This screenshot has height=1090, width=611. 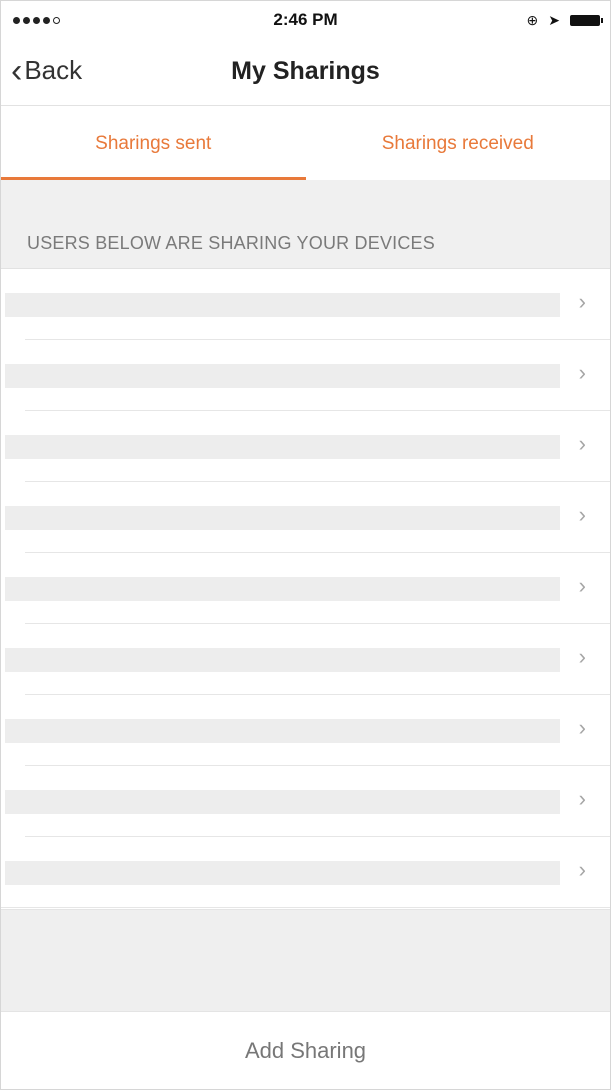 What do you see at coordinates (458, 143) in the screenshot?
I see `tab-sharings-received: Sharings received` at bounding box center [458, 143].